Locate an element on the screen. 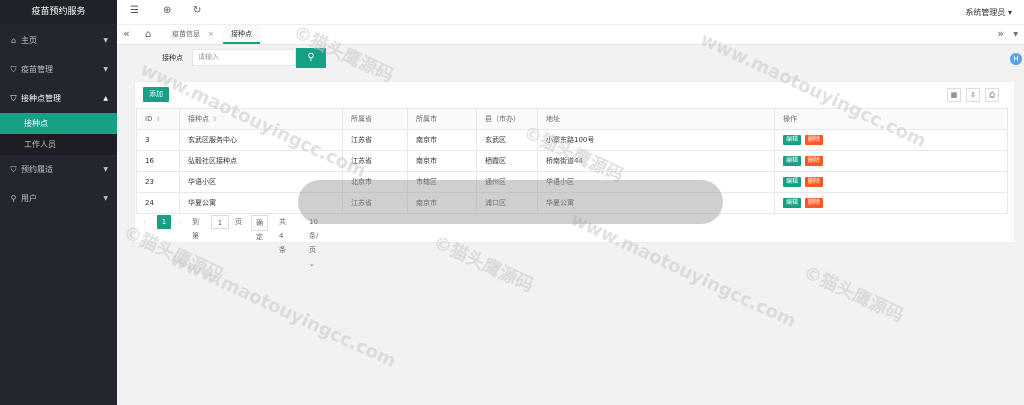 Image resolution: width=1024 pixels, height=405 pixels. tab-bar: « ⌂ 疫苗信息 × 接种点 » ▼ is located at coordinates (570, 35).